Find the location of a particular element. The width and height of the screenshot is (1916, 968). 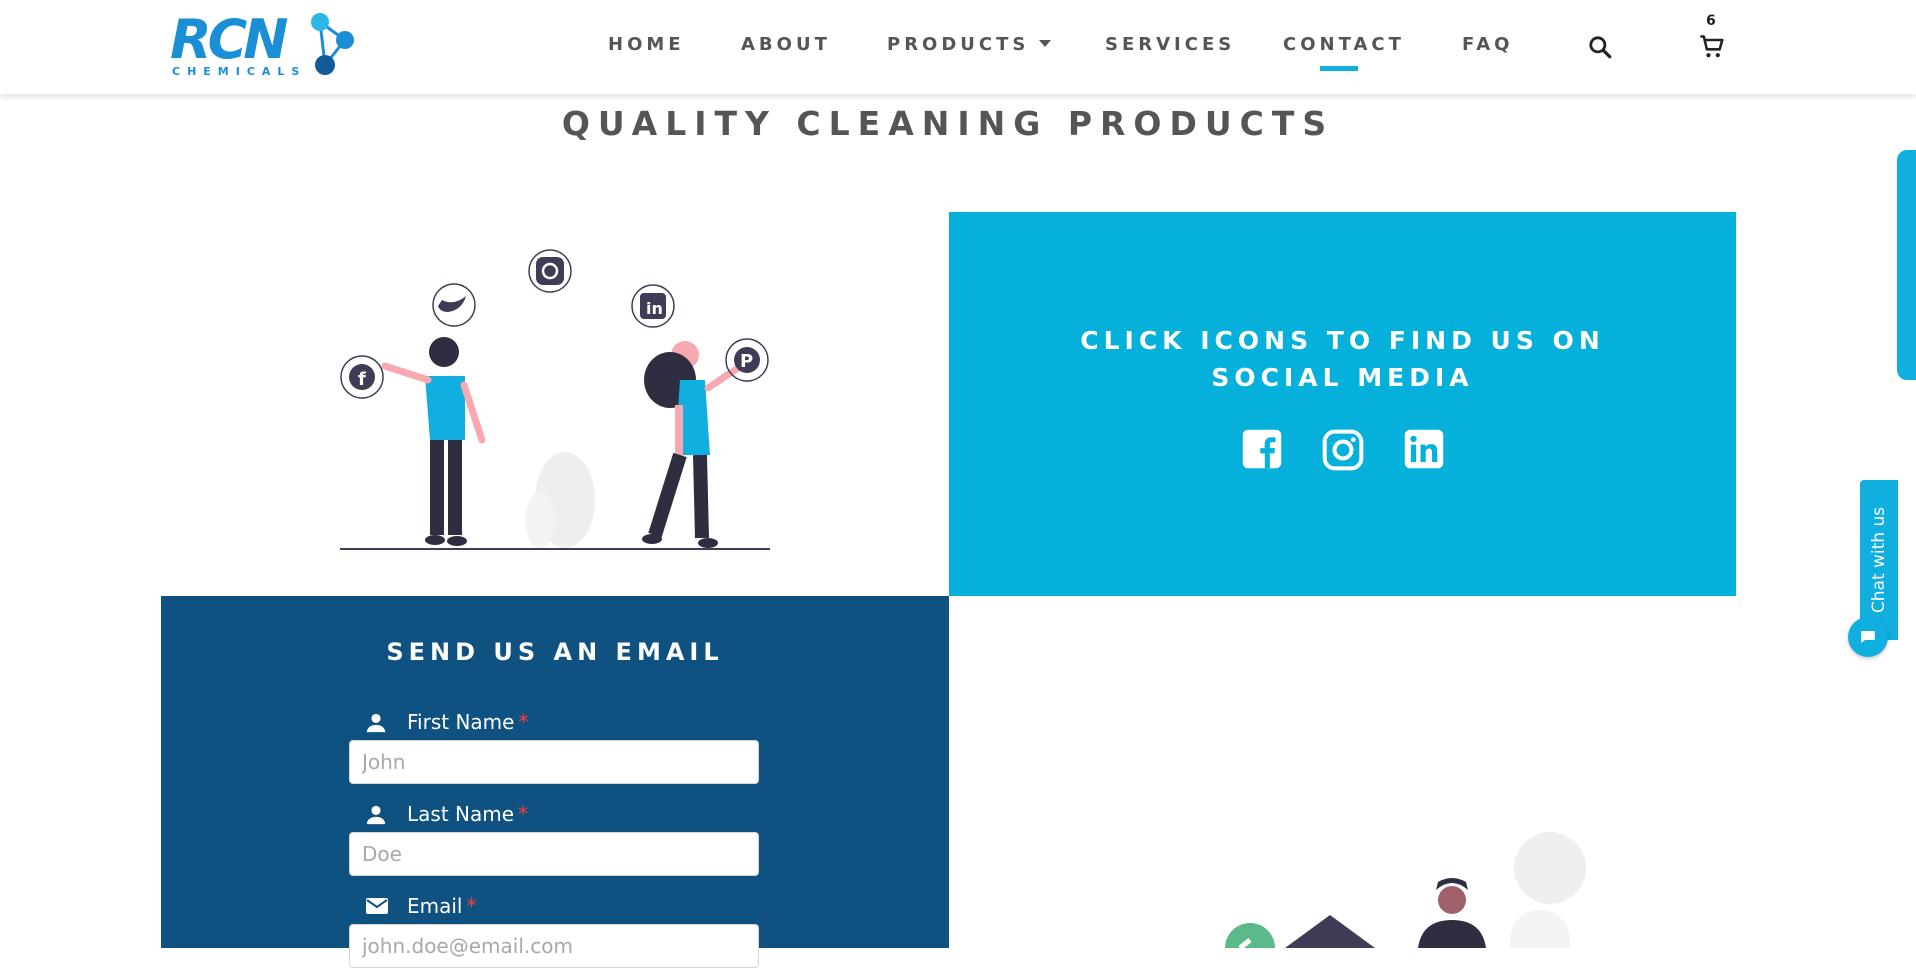

site-logo: RCN CHEMICALS is located at coordinates (270, 45).